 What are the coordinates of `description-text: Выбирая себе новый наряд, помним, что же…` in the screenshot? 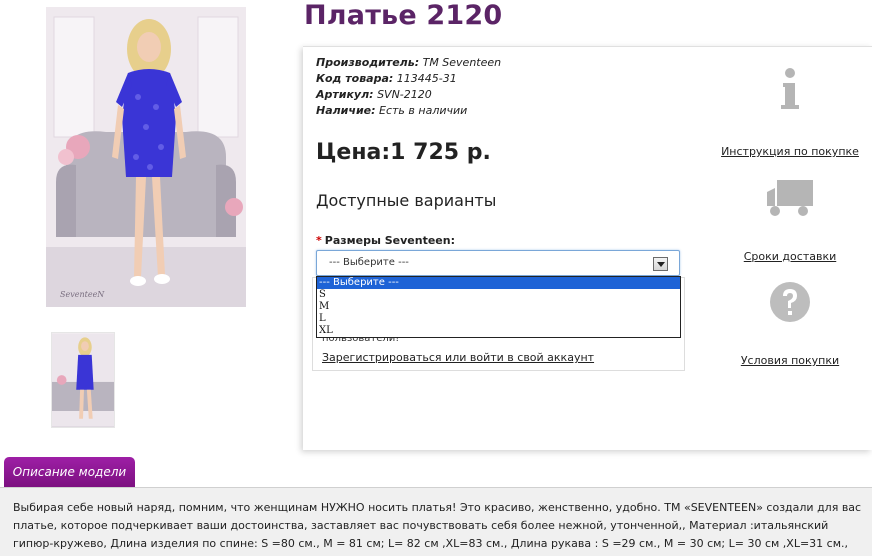 It's located at (437, 528).